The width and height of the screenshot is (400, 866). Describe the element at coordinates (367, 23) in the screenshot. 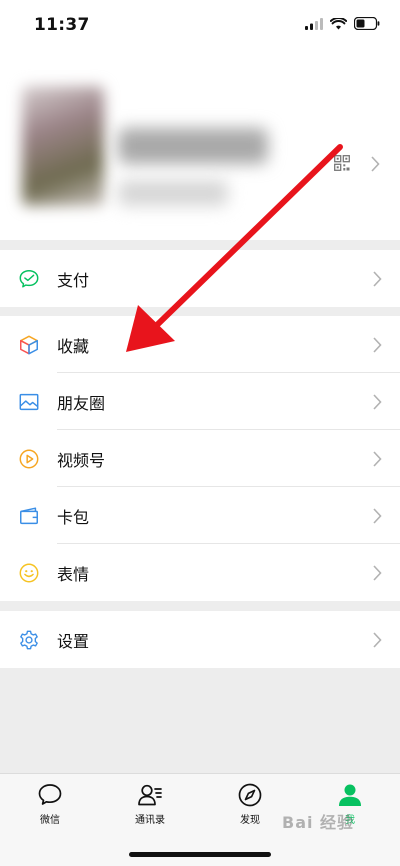

I see `battery-icon` at that location.